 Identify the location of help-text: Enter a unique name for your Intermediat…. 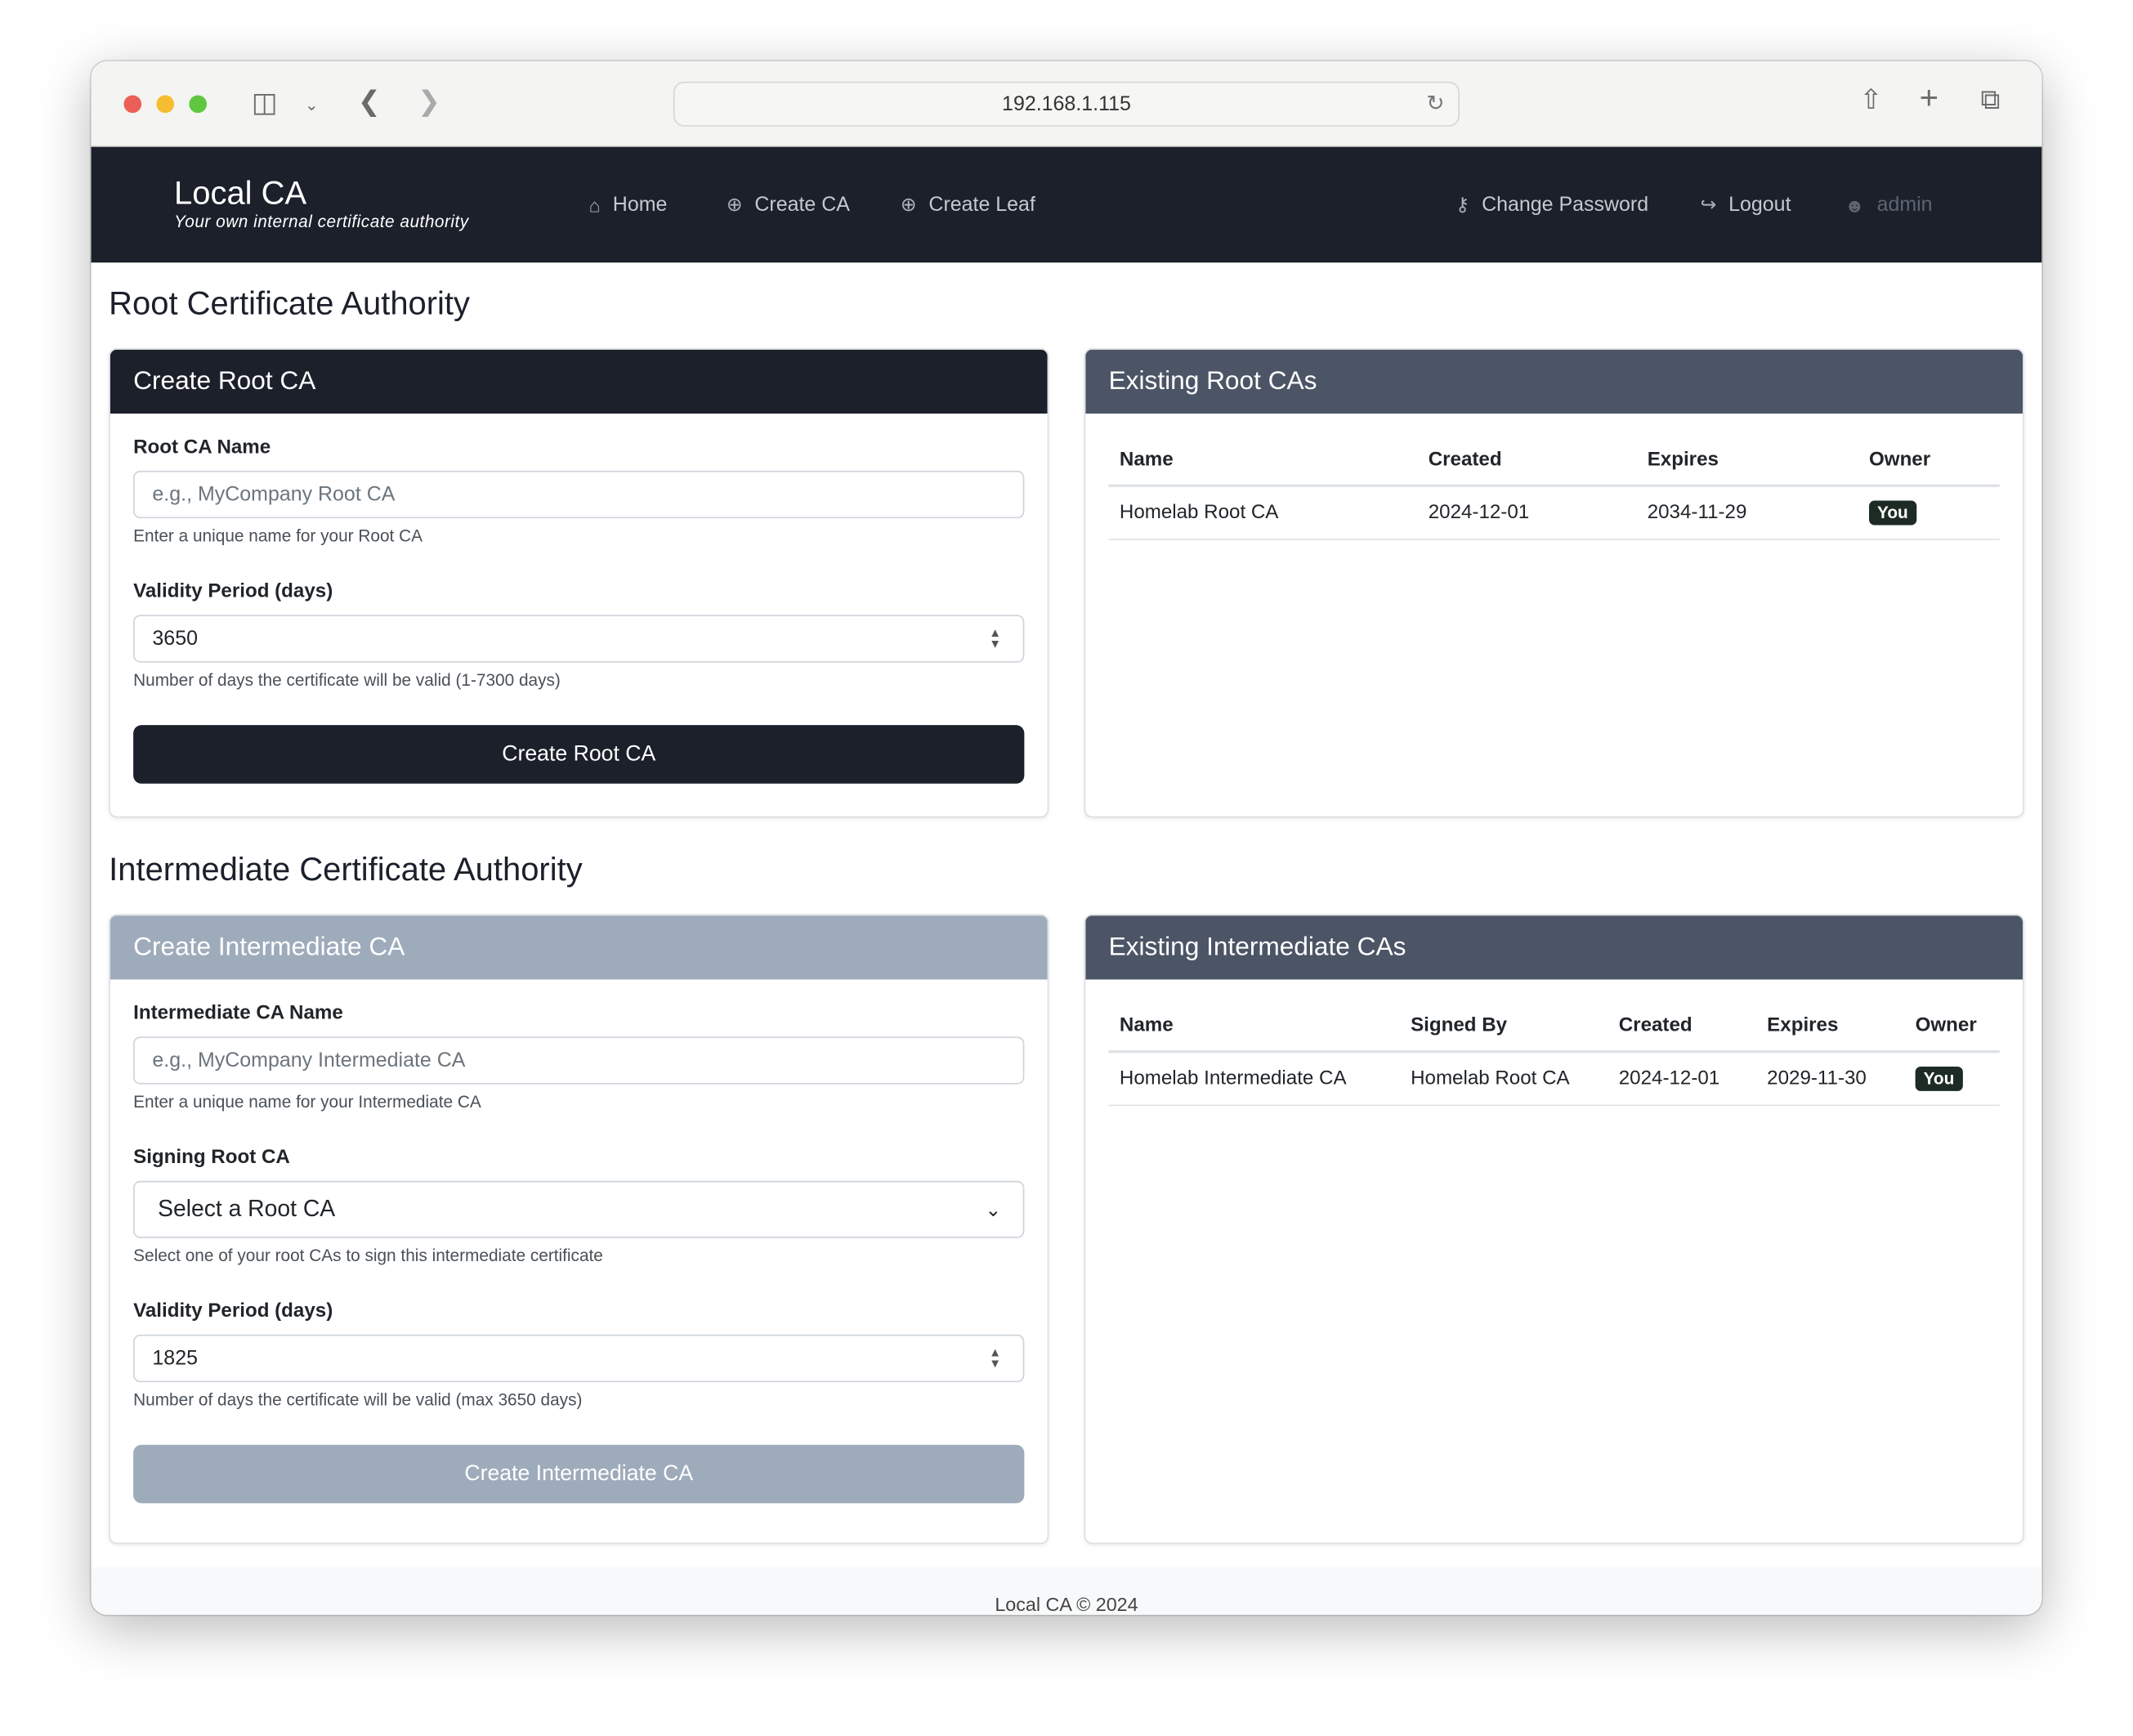
(307, 1102).